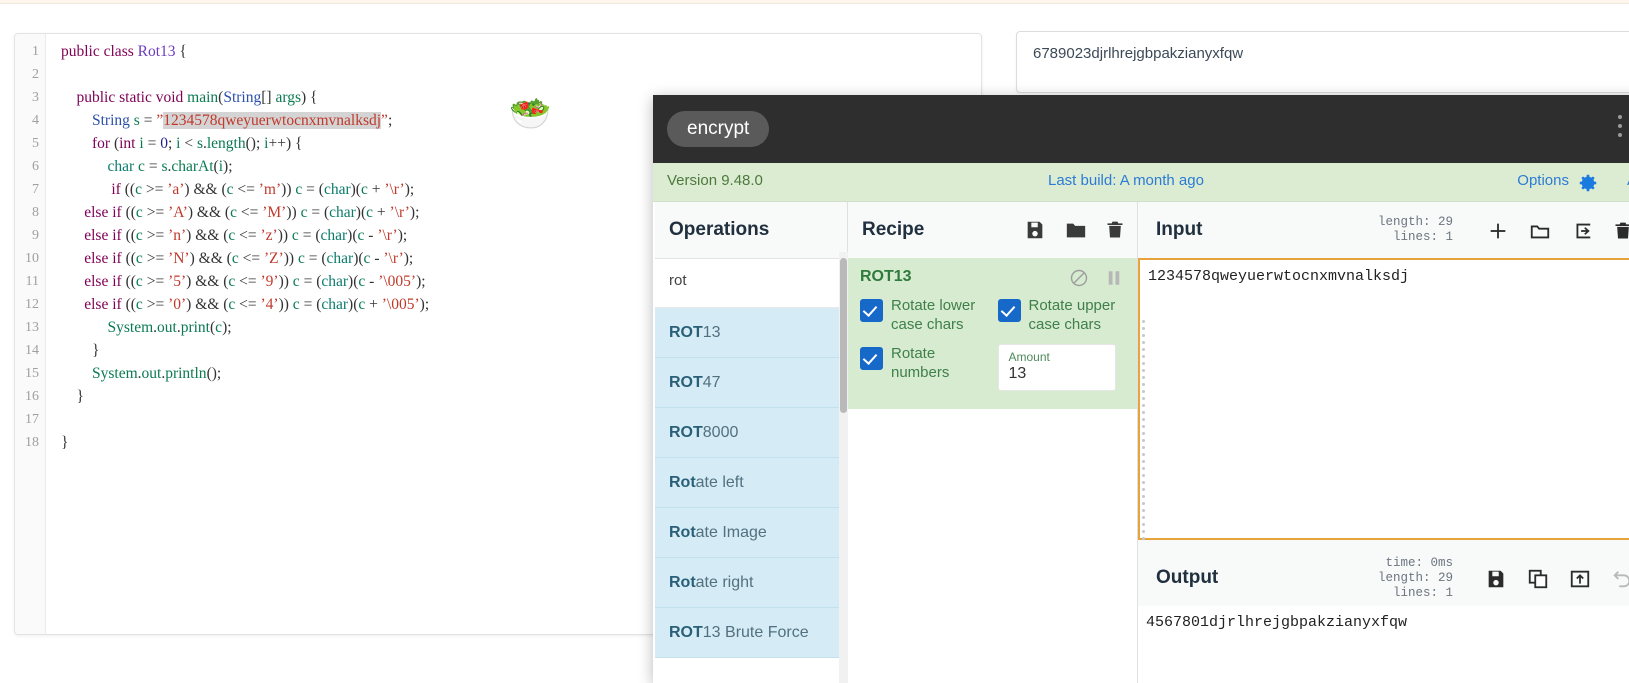 This screenshot has height=683, width=1629. Describe the element at coordinates (751, 433) in the screenshot. I see `operation-list-item: ROT8000` at that location.